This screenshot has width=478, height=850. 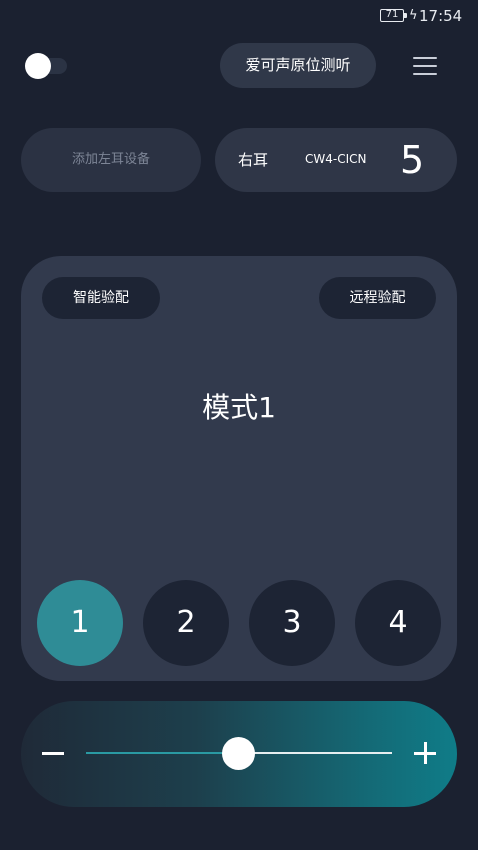 I want to click on status-time: 17:54, so click(x=441, y=16).